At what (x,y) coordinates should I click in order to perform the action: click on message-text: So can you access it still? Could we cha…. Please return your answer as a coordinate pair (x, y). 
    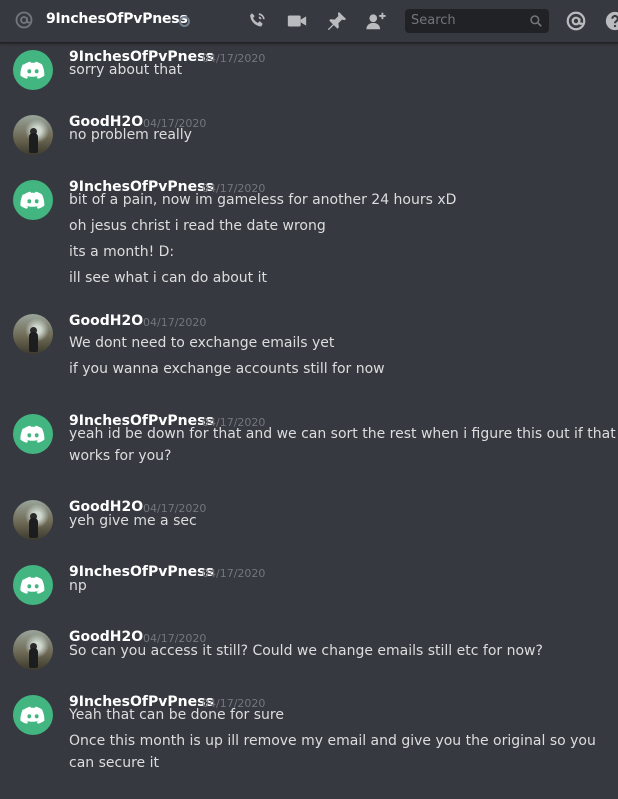
    Looking at the image, I should click on (306, 651).